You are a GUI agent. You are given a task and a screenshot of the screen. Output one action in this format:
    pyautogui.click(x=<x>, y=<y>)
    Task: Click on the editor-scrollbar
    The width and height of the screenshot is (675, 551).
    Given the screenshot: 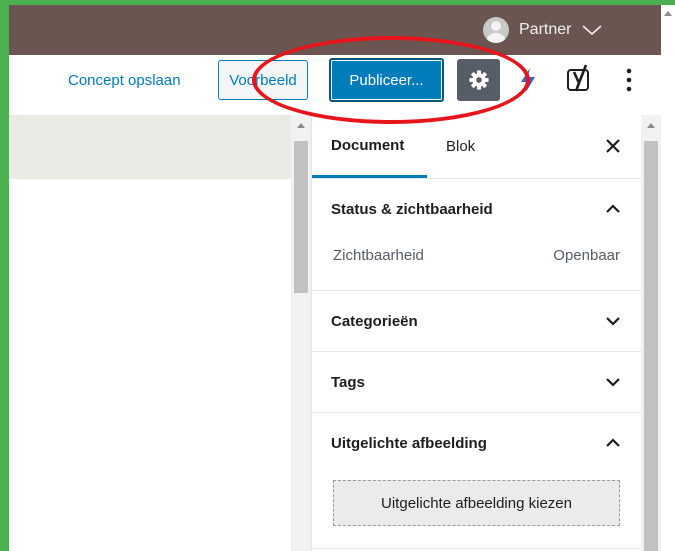 What is the action you would take?
    pyautogui.click(x=301, y=333)
    